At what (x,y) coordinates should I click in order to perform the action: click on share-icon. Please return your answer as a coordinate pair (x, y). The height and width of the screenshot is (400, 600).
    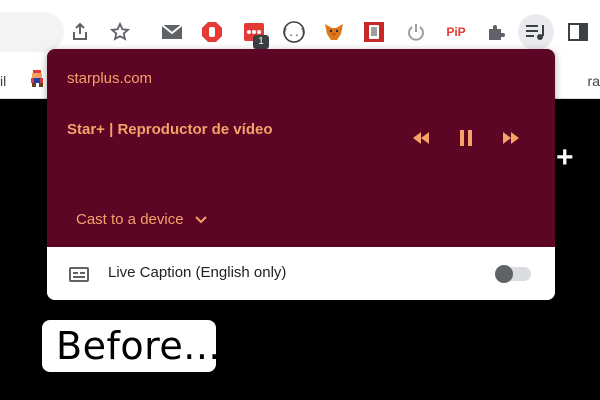
    Looking at the image, I should click on (80, 32).